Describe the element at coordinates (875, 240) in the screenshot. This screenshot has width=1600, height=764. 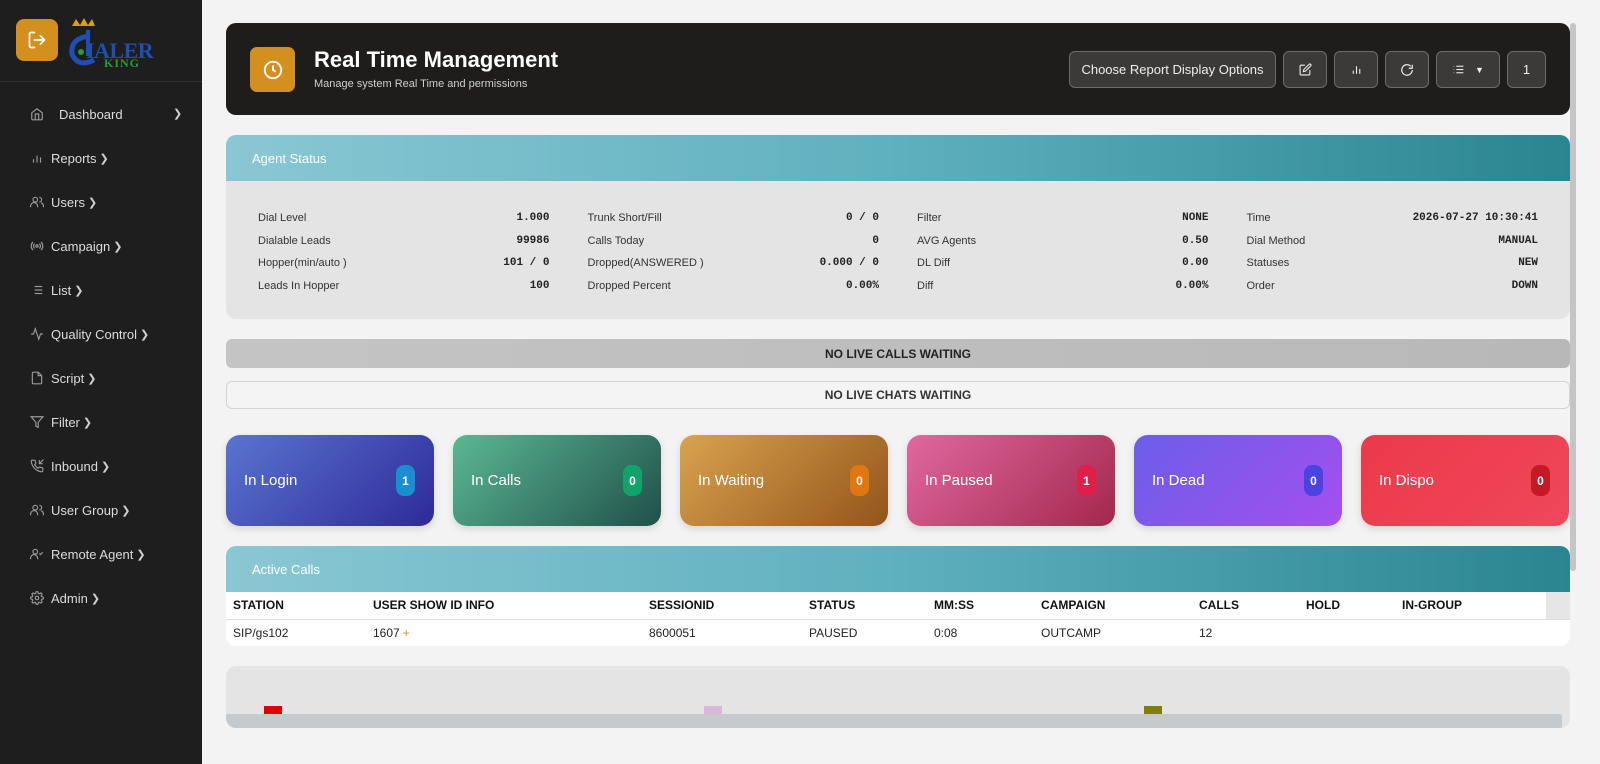
I see `stat-value: 0` at that location.